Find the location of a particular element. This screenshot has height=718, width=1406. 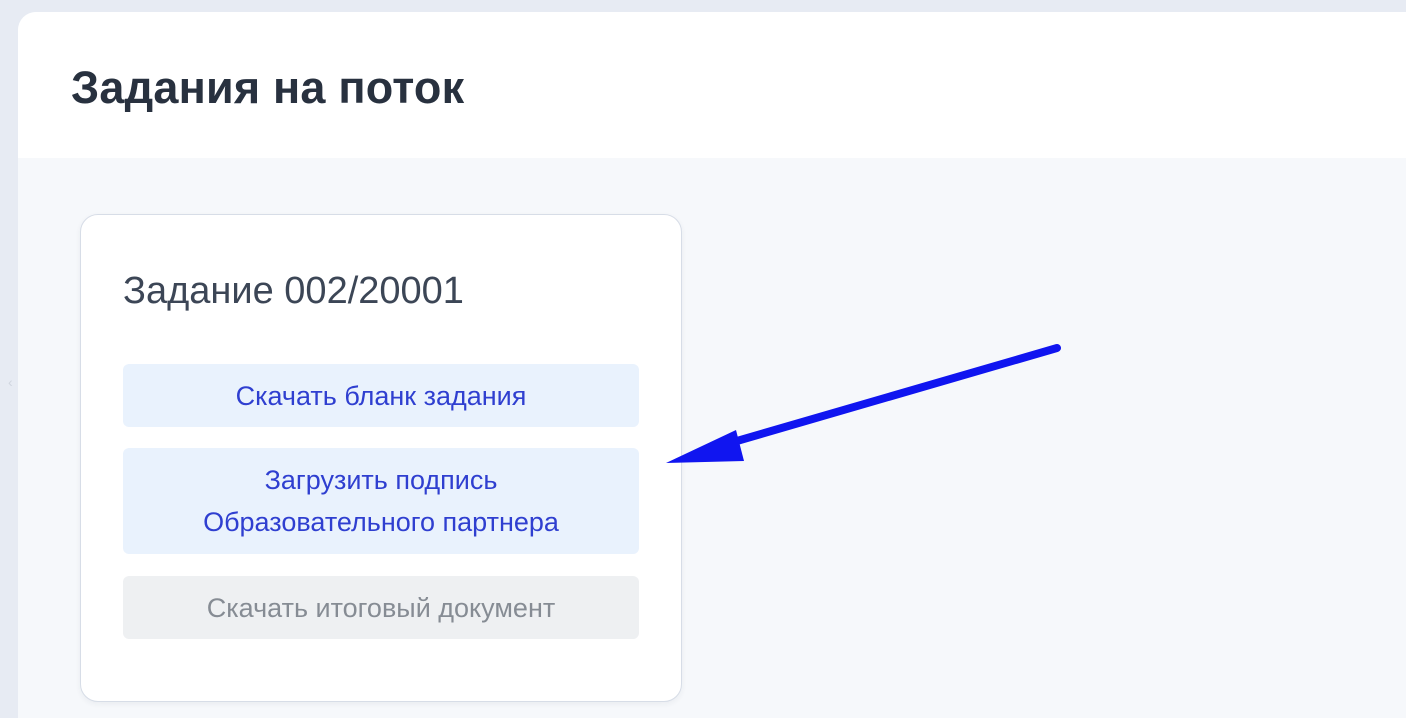

chevron-left-icon: ‹ is located at coordinates (10, 382).